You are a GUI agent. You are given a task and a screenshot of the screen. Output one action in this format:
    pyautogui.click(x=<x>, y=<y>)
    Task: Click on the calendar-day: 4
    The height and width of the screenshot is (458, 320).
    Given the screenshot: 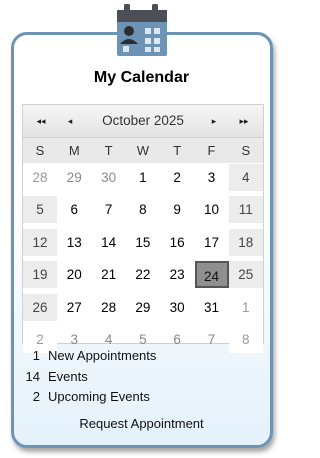 What is the action you would take?
    pyautogui.click(x=245, y=177)
    